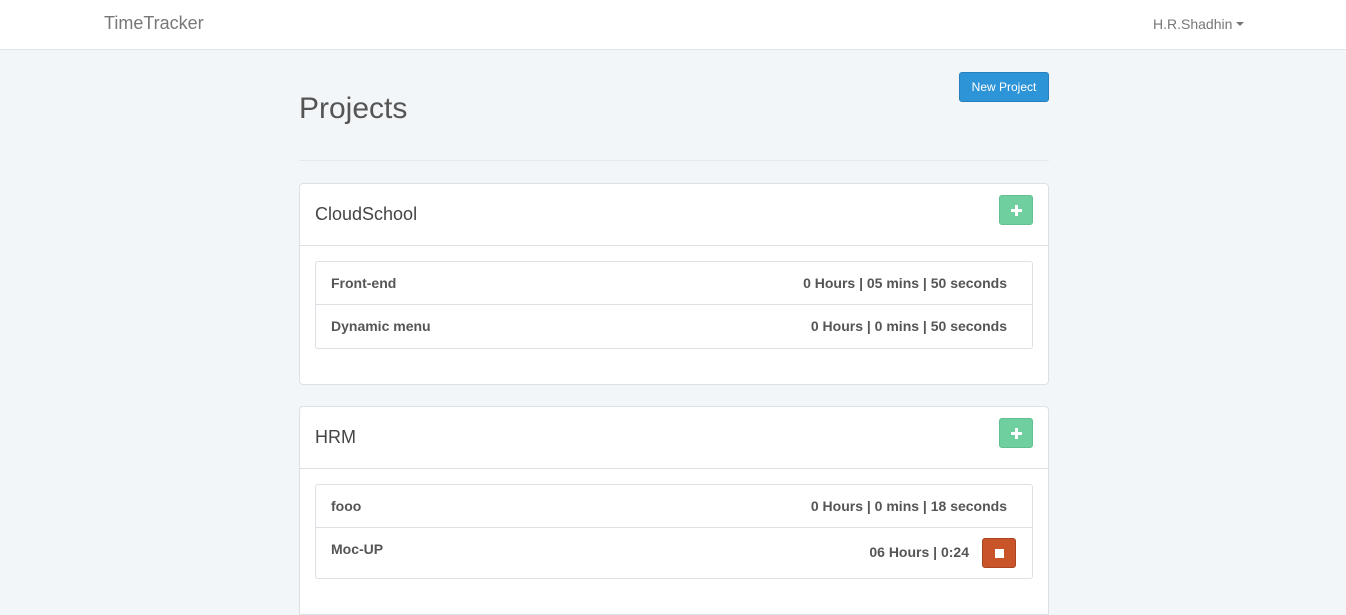  What do you see at coordinates (674, 215) in the screenshot?
I see `panel-heading: CloudSchool` at bounding box center [674, 215].